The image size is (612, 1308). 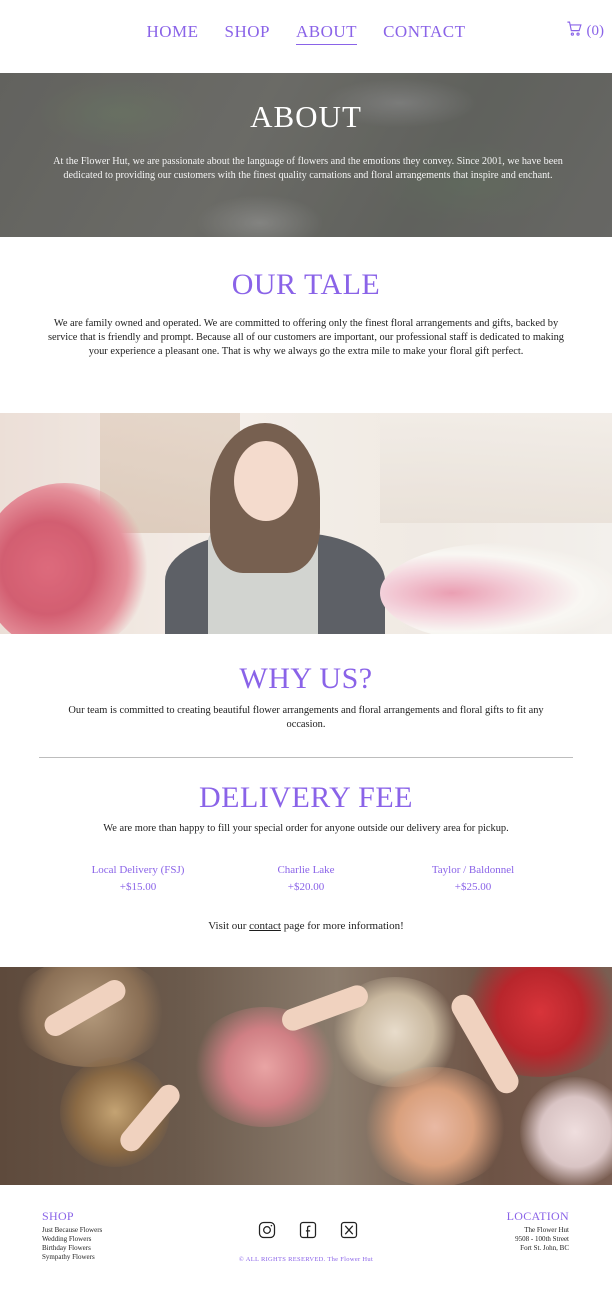 What do you see at coordinates (267, 1230) in the screenshot?
I see `instagram-icon` at bounding box center [267, 1230].